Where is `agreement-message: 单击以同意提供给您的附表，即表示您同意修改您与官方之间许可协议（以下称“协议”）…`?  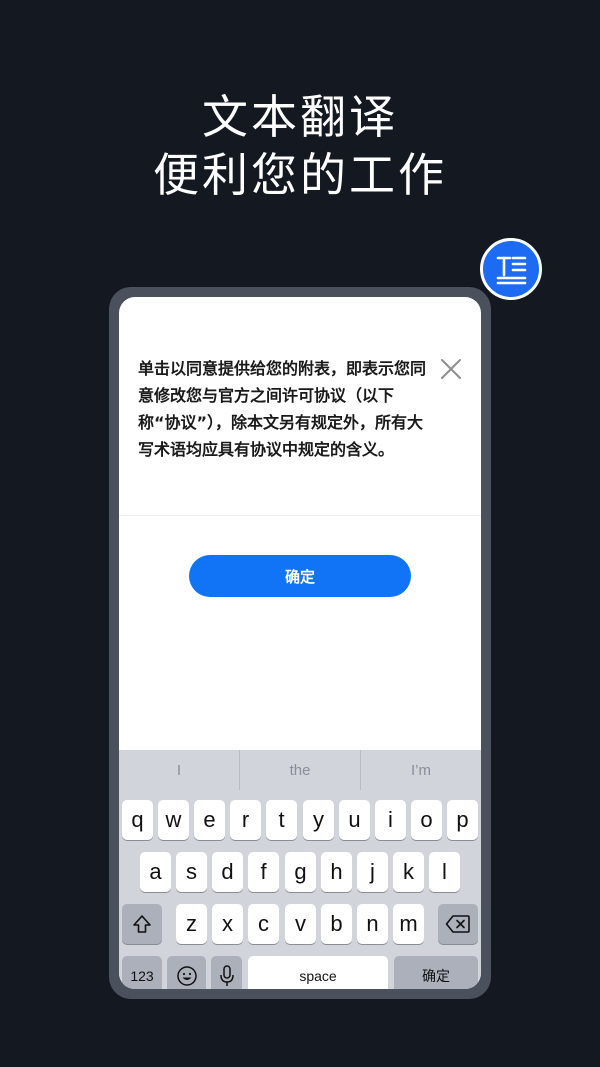 agreement-message: 单击以同意提供给您的附表，即表示您同意修改您与官方之间许可协议（以下称“协议”）… is located at coordinates (282, 409).